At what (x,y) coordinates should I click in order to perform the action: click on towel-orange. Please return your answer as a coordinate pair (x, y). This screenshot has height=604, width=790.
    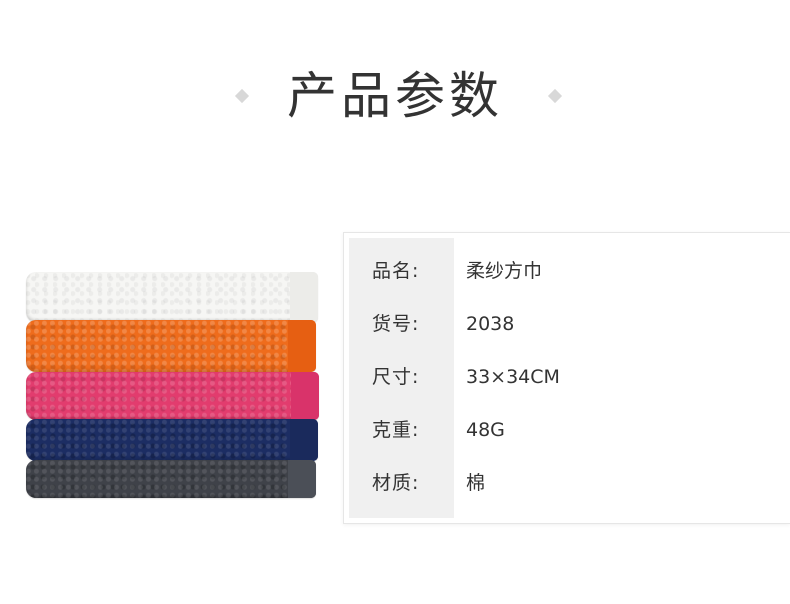
    Looking at the image, I should click on (171, 346).